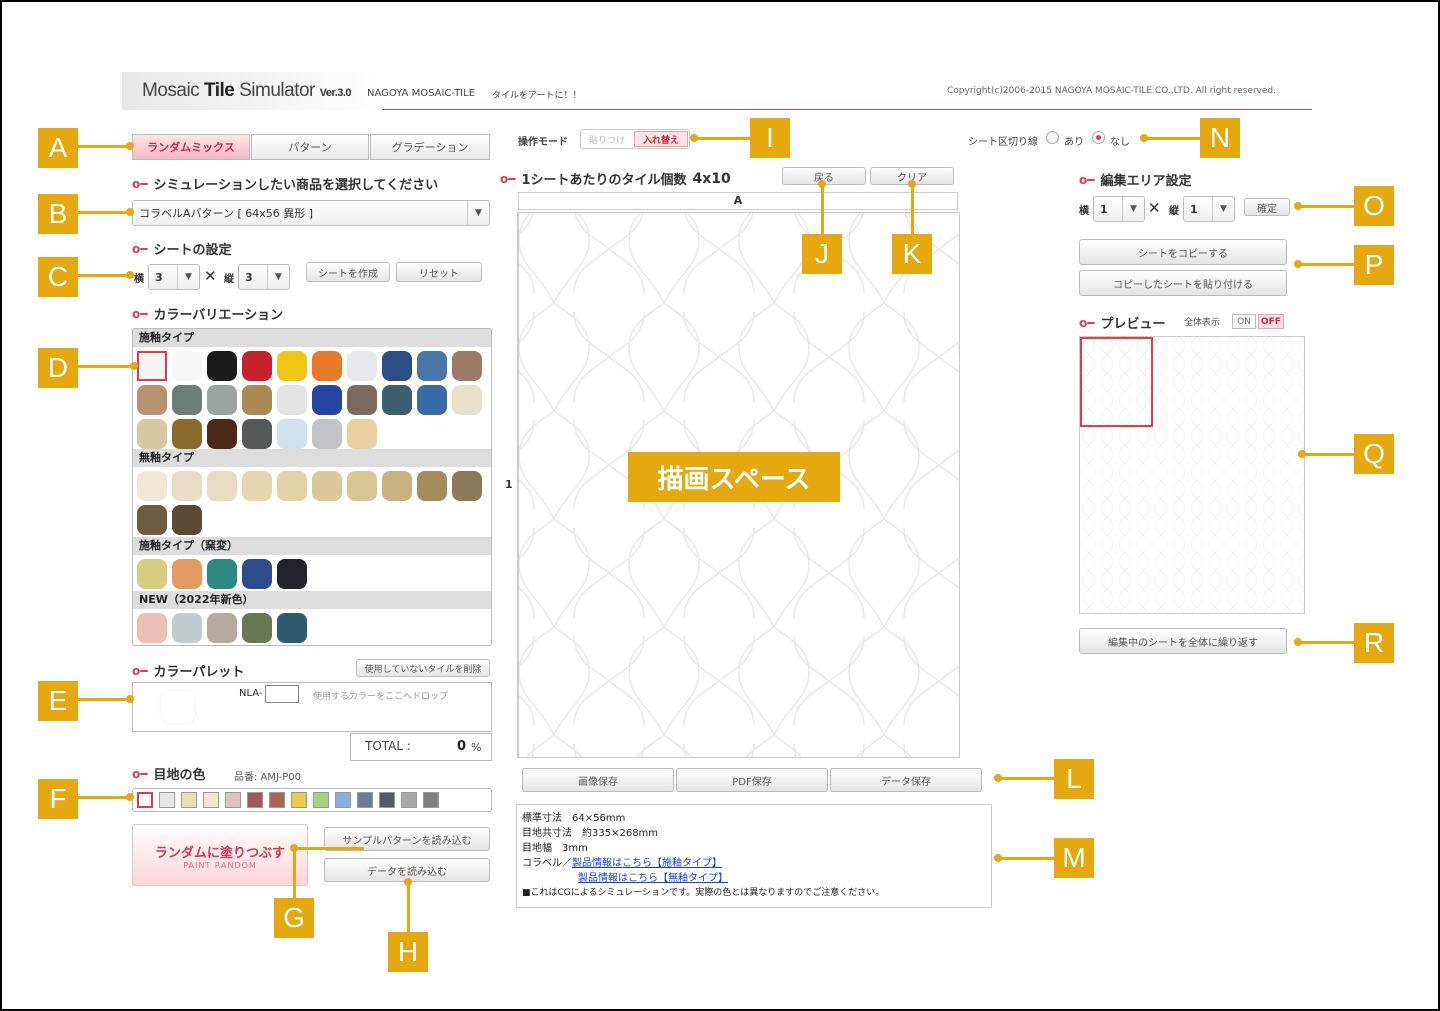  Describe the element at coordinates (220, 855) in the screenshot. I see `paint-random-button: ランダムに塗りつぶす PAINT RANDOM` at that location.